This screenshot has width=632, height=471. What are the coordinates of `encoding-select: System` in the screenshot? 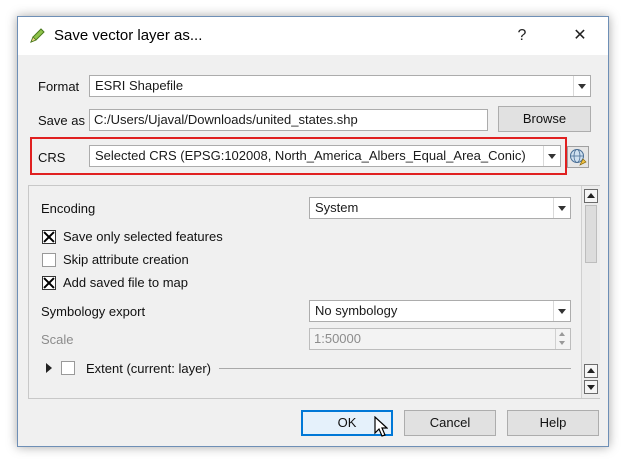 It's located at (440, 208).